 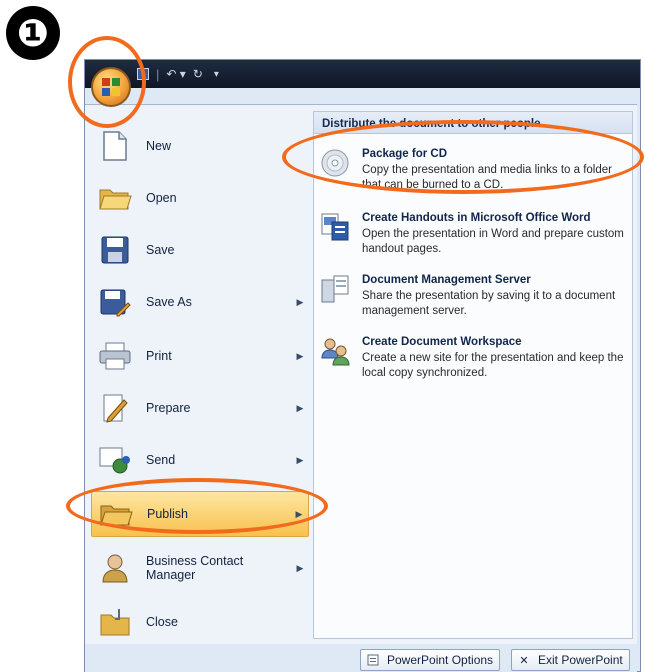 I want to click on office-button, so click(x=111, y=87).